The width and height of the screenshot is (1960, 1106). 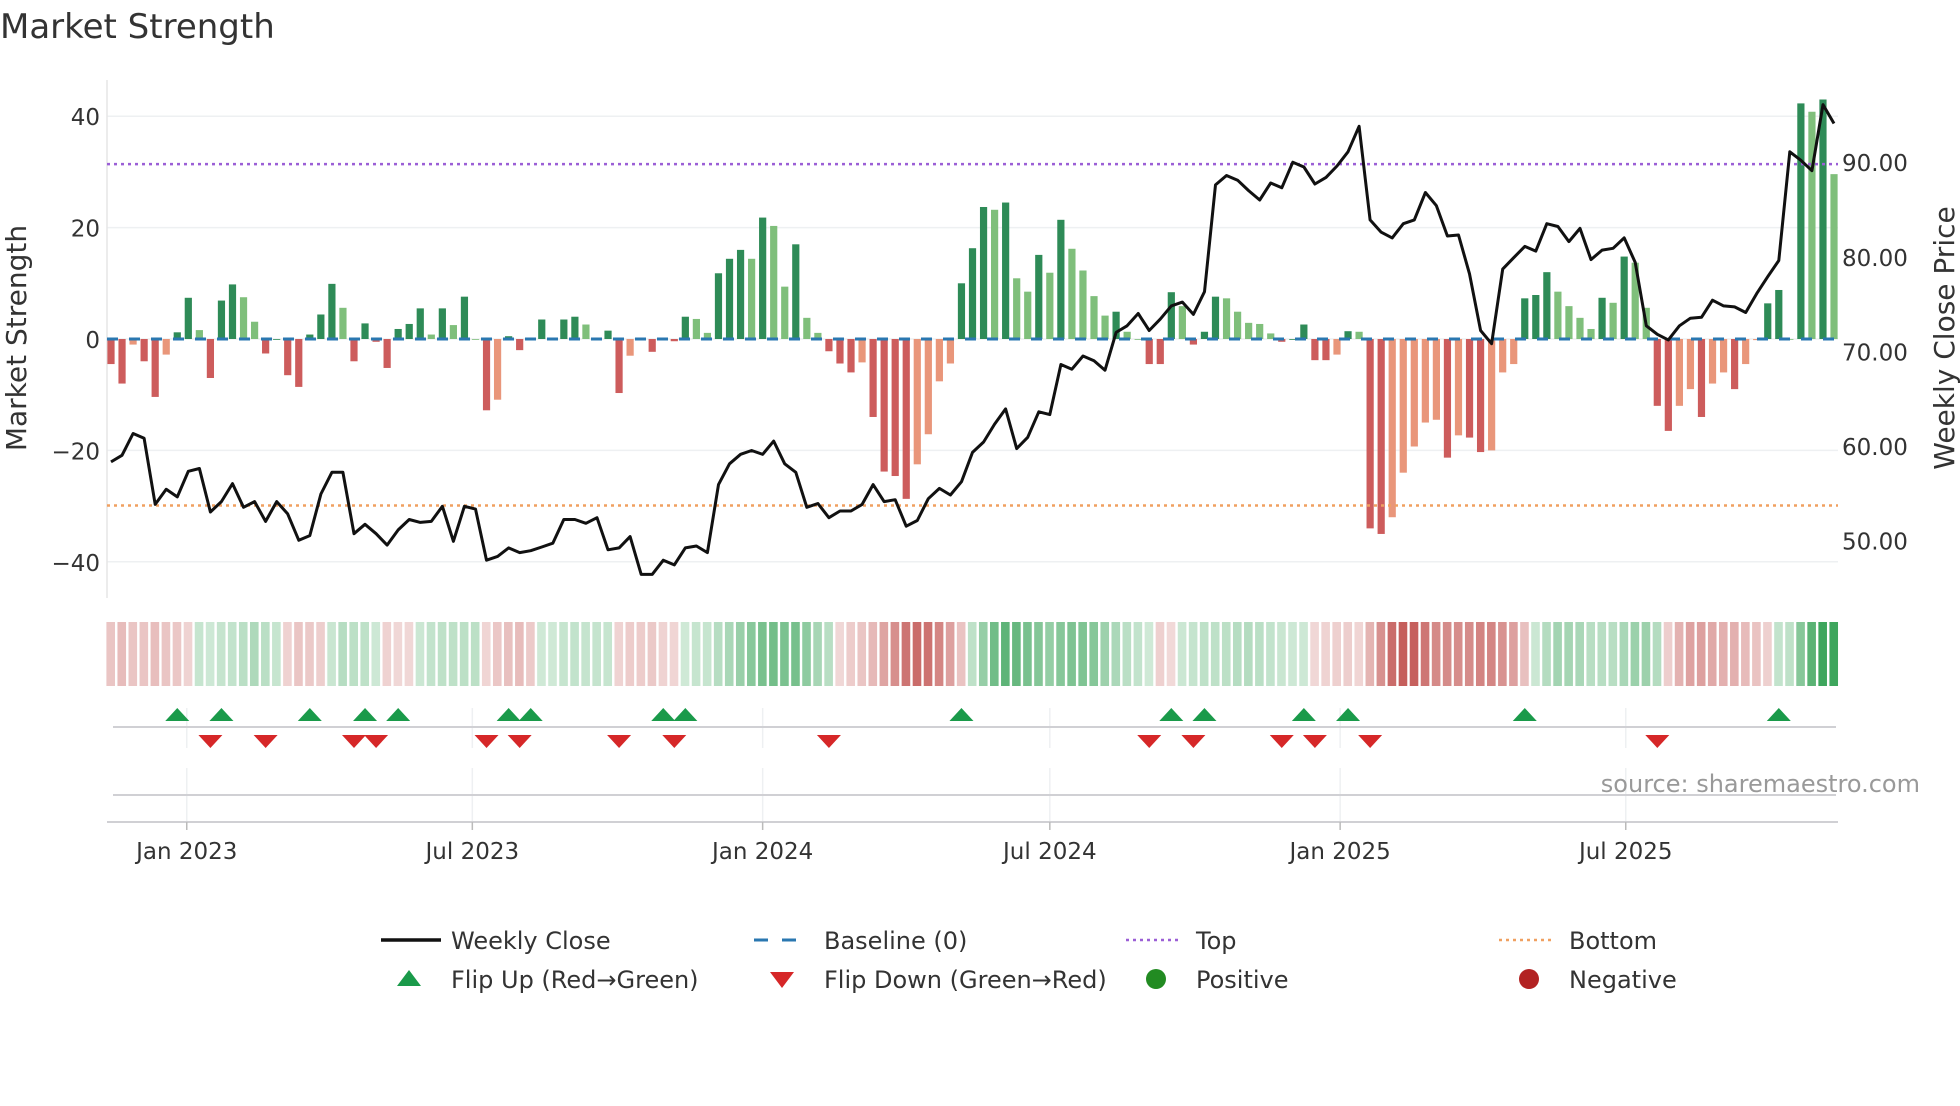 I want to click on y2-tick-label: 70.00, so click(x=1875, y=353).